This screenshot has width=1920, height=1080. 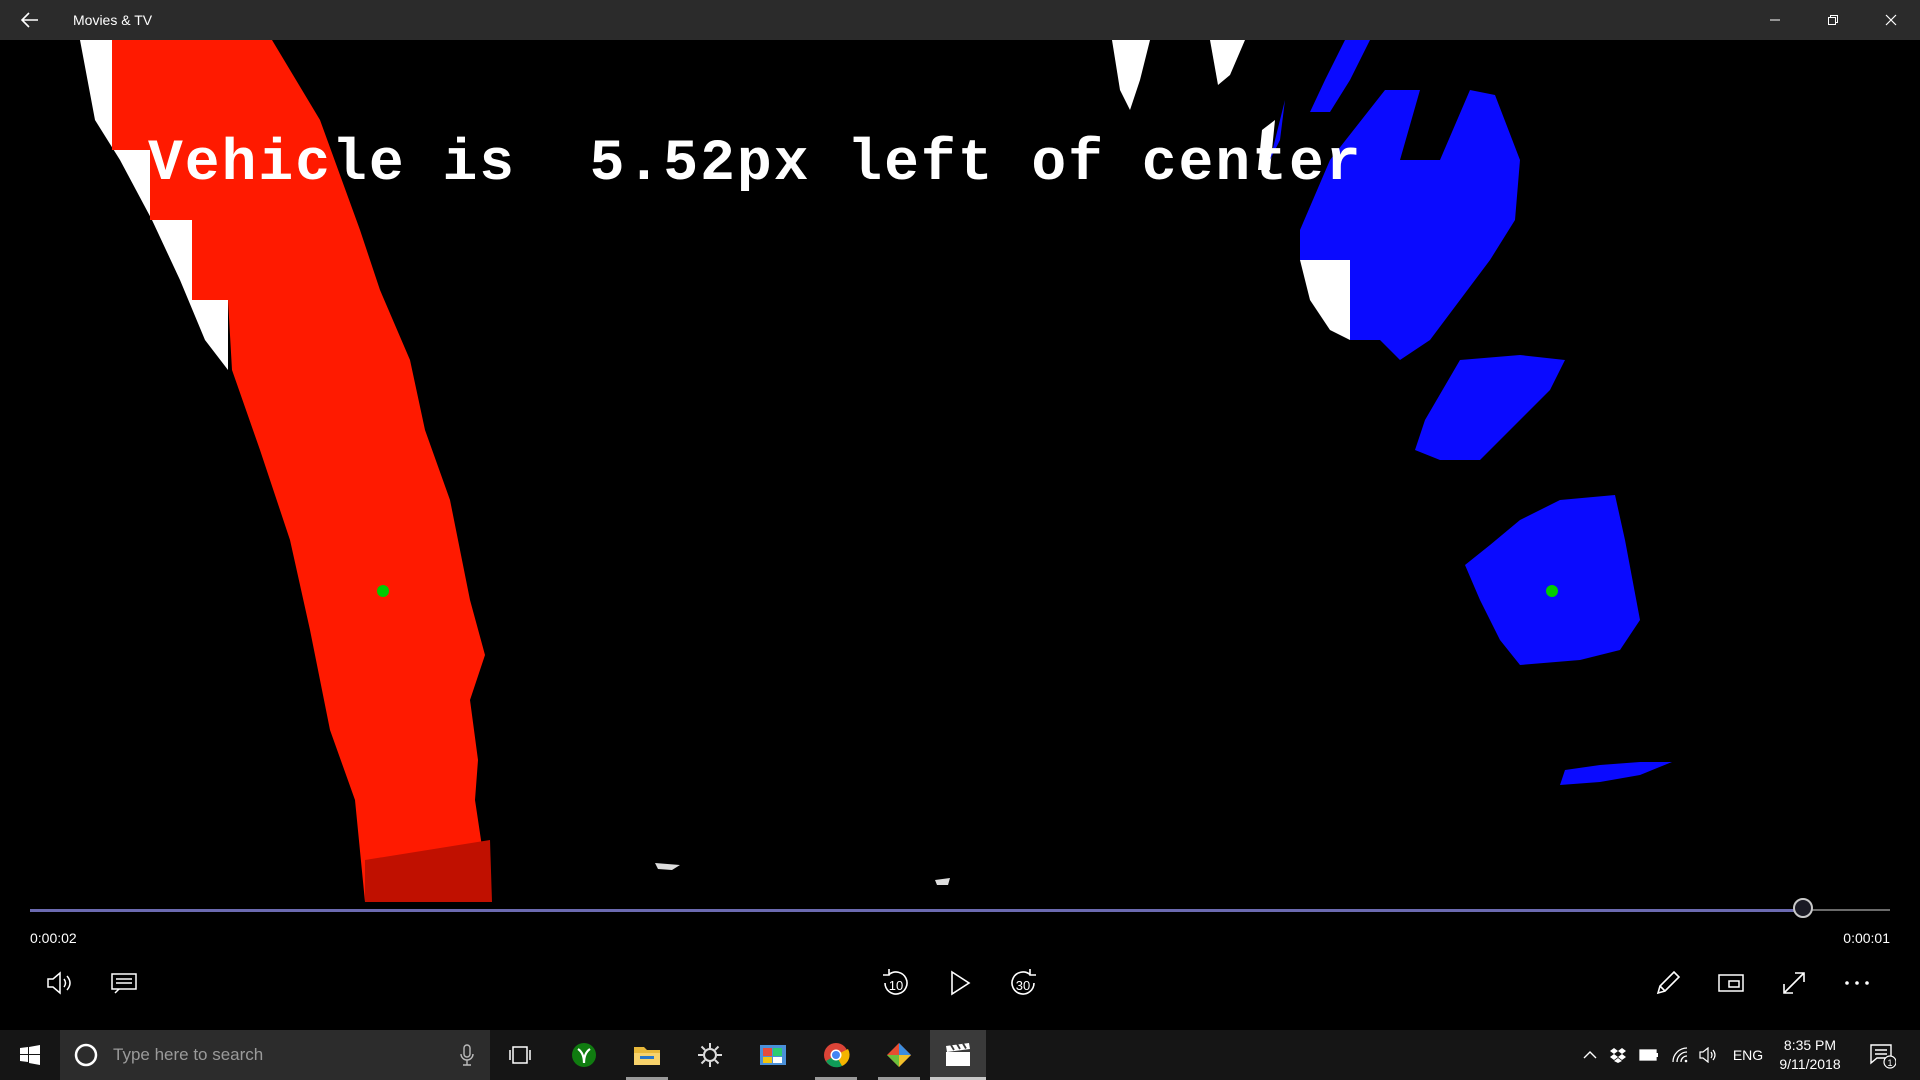 I want to click on wifi-tray, so click(x=1680, y=1055).